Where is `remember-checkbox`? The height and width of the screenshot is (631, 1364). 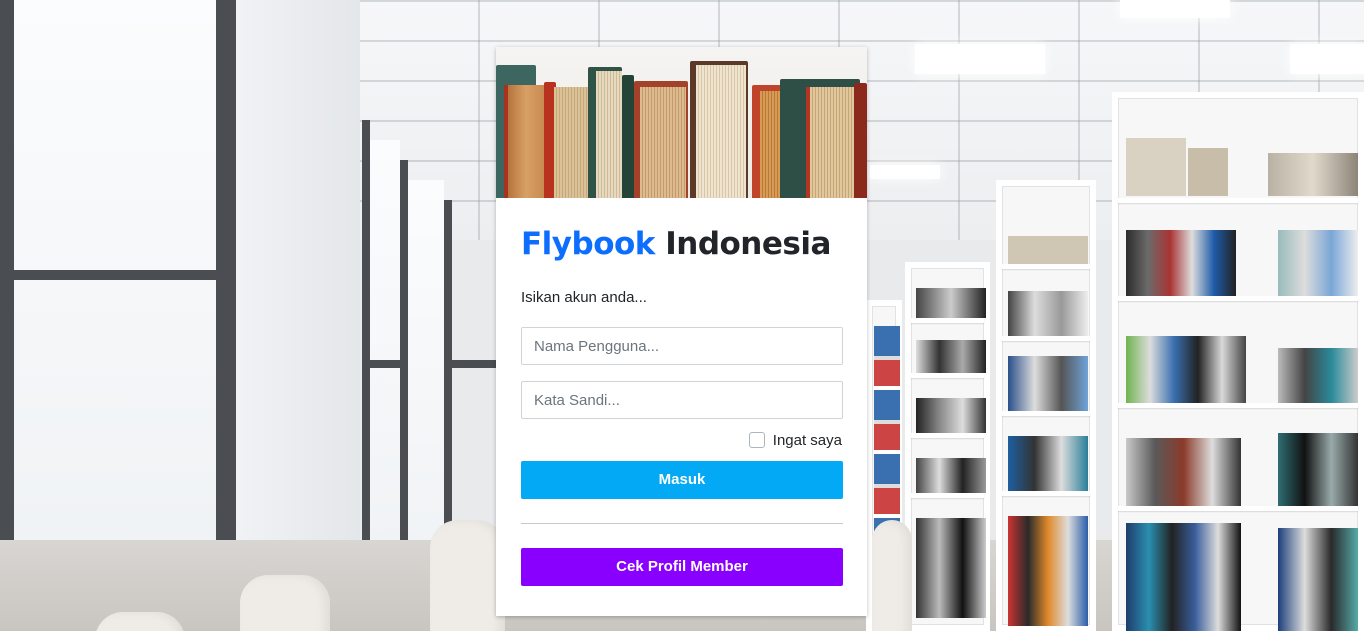 remember-checkbox is located at coordinates (756, 440).